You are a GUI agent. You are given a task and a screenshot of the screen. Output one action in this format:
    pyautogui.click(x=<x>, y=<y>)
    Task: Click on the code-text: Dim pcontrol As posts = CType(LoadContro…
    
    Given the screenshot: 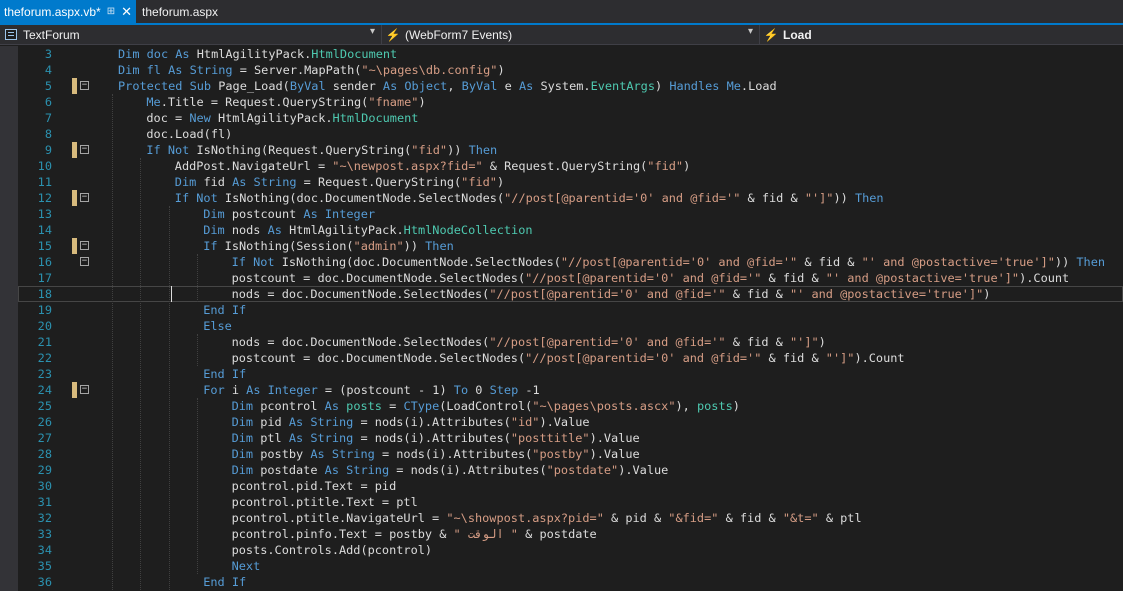 What is the action you would take?
    pyautogui.click(x=486, y=406)
    